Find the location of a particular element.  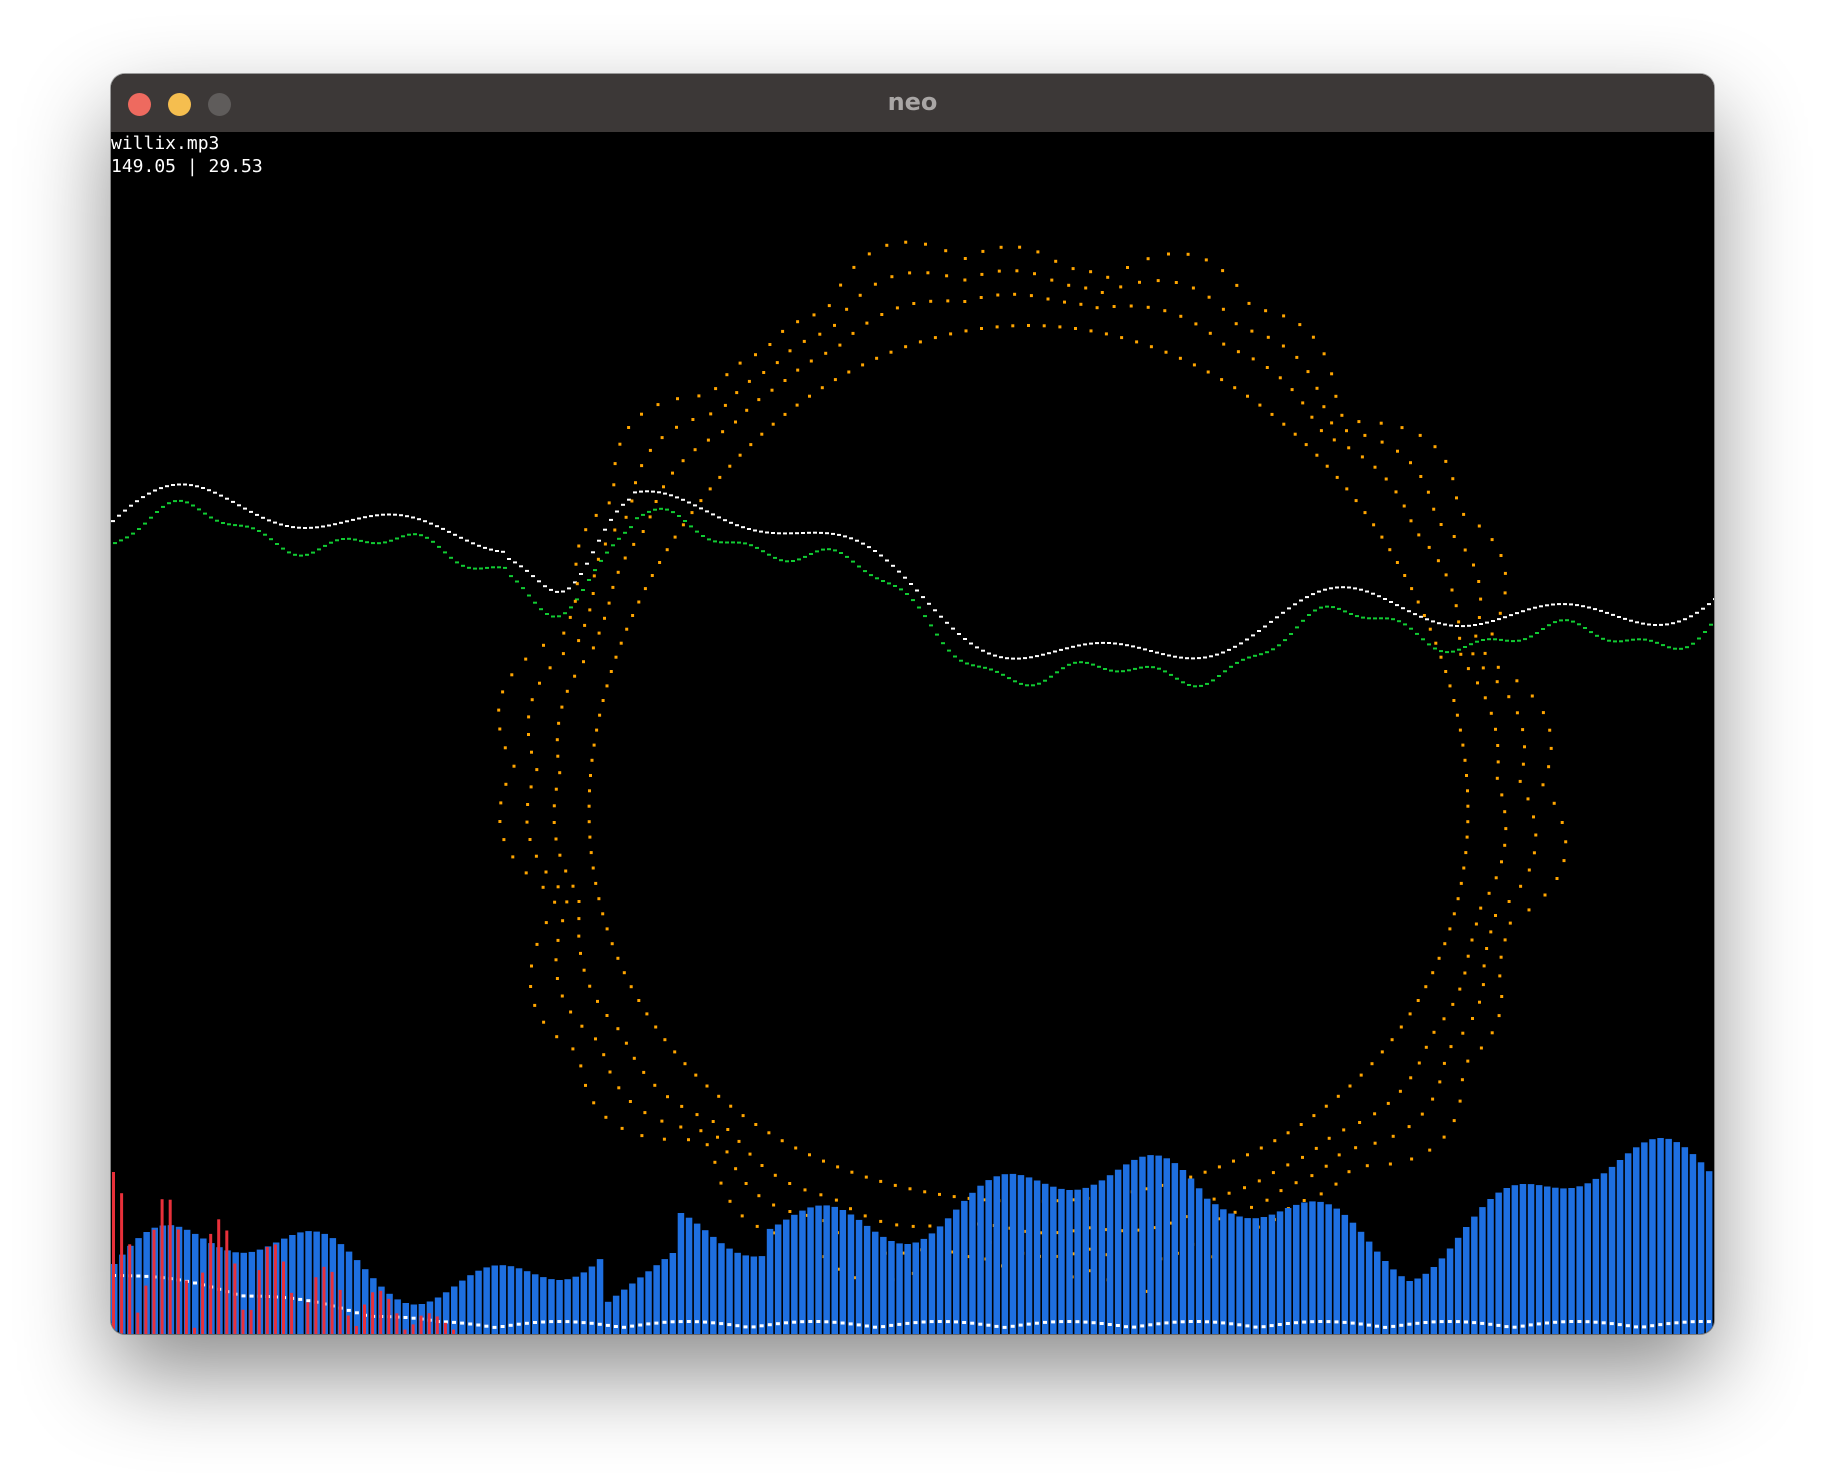

title-bar: neo is located at coordinates (912, 103).